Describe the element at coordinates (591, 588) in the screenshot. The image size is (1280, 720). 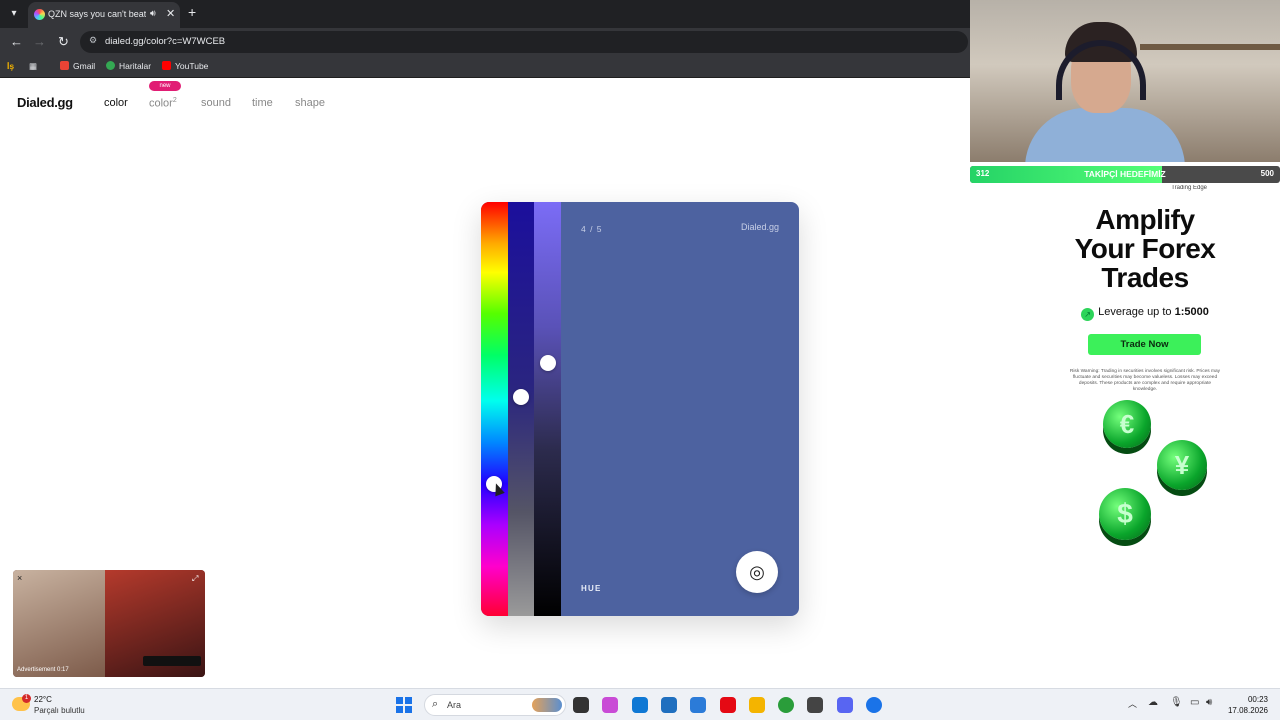
I see `active-slider-label: HUE` at that location.